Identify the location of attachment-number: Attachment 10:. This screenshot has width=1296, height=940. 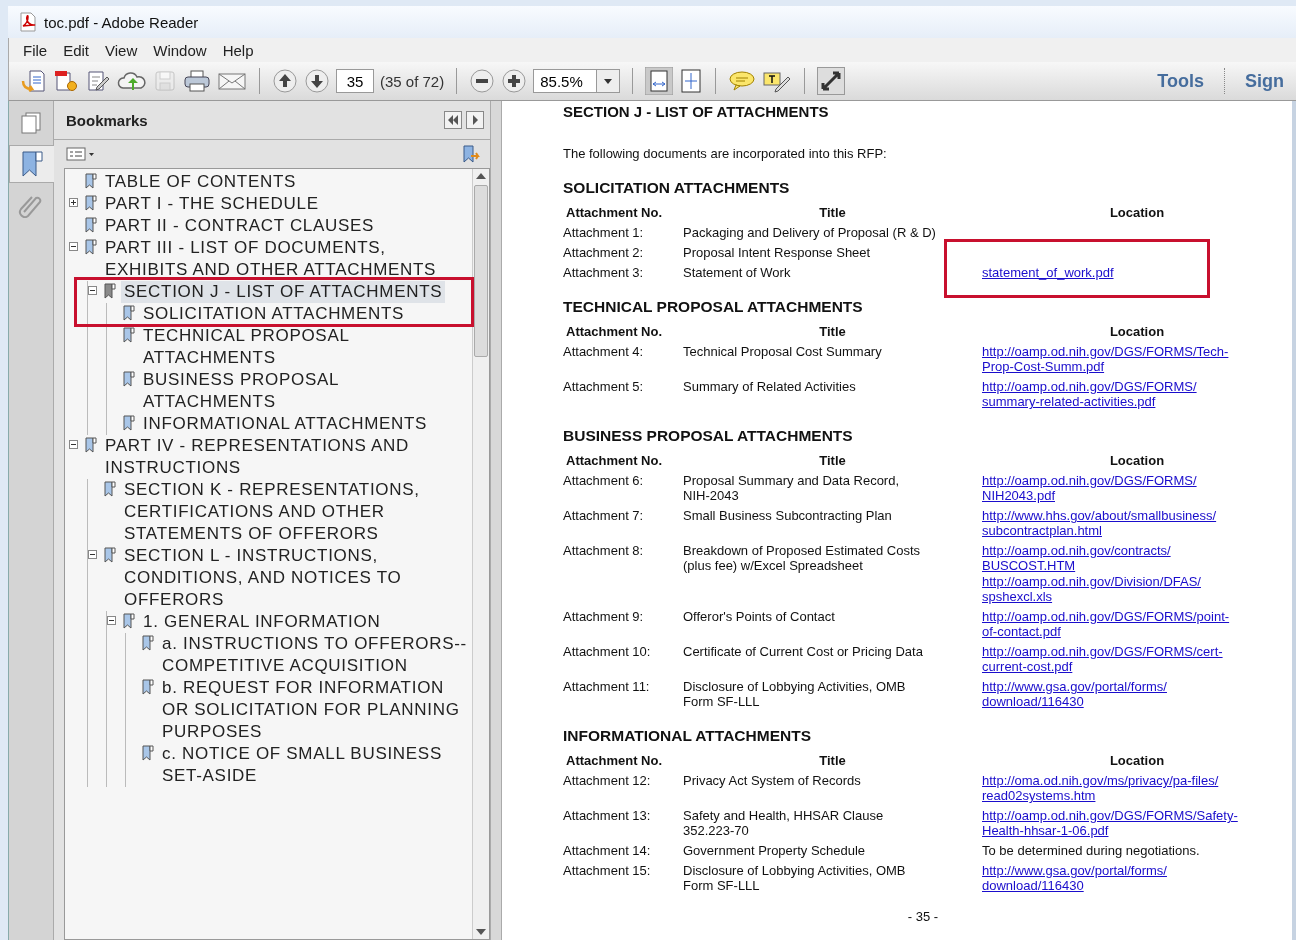
(607, 652).